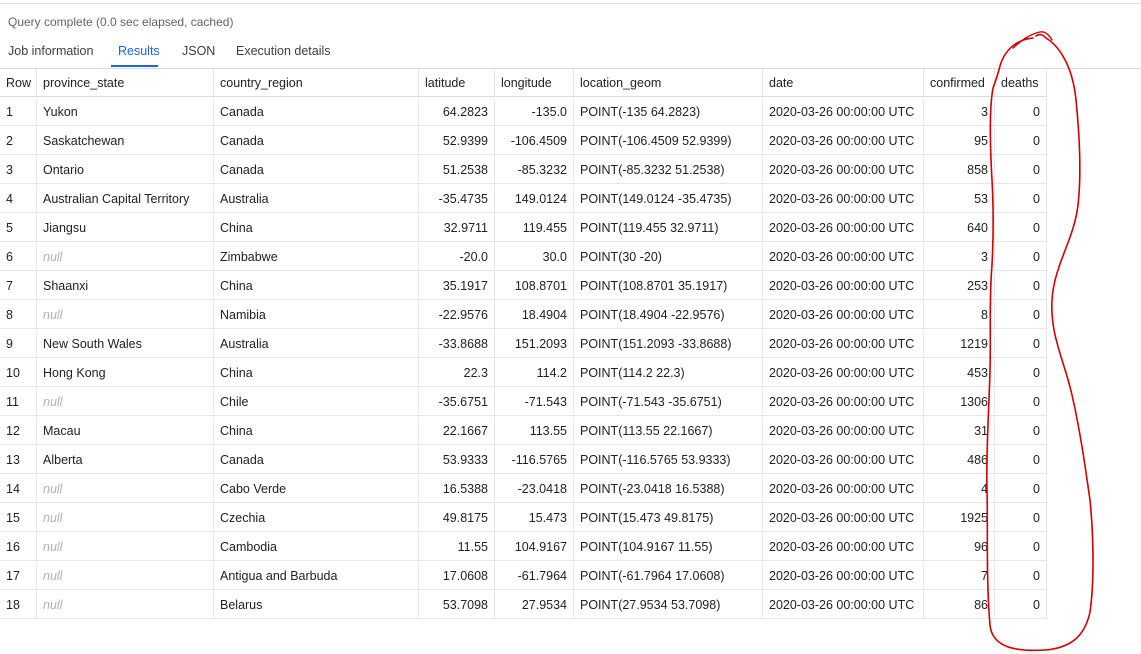 The image size is (1141, 654). What do you see at coordinates (668, 228) in the screenshot?
I see `cell-location-geom: POINT(119.455 32.9711)` at bounding box center [668, 228].